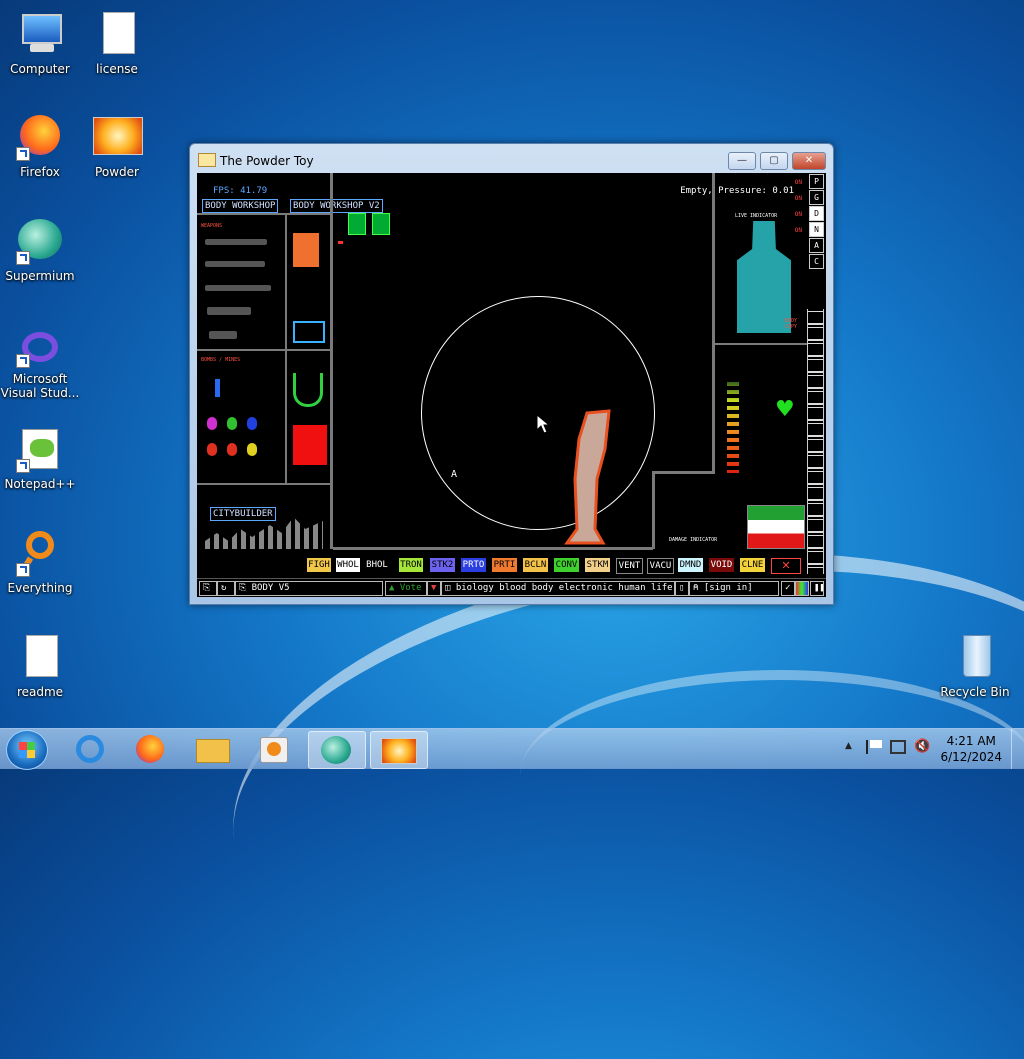  What do you see at coordinates (221, 360) in the screenshot?
I see `bombs-label: BOMBS / MINES` at bounding box center [221, 360].